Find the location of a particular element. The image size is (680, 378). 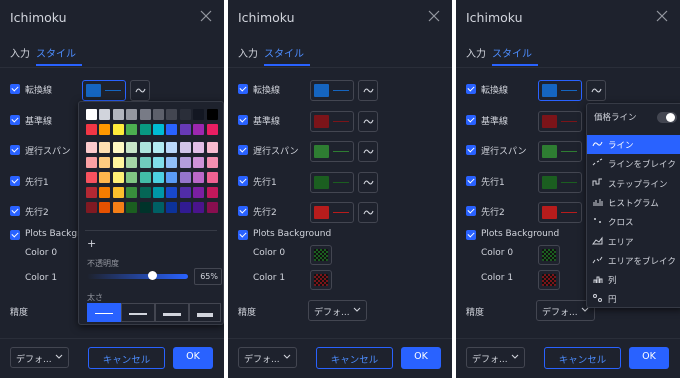

price-line-toggle is located at coordinates (667, 117).